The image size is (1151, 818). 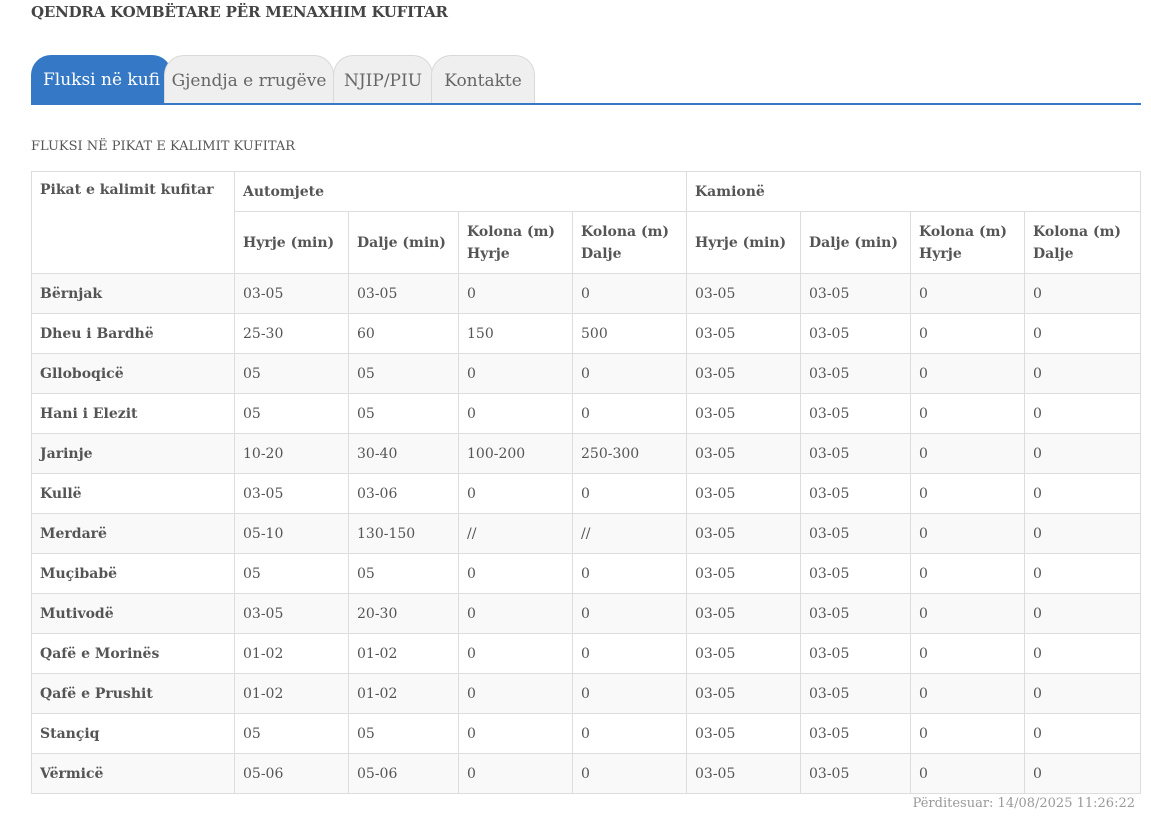 What do you see at coordinates (403, 333) in the screenshot?
I see `table-cell: 60` at bounding box center [403, 333].